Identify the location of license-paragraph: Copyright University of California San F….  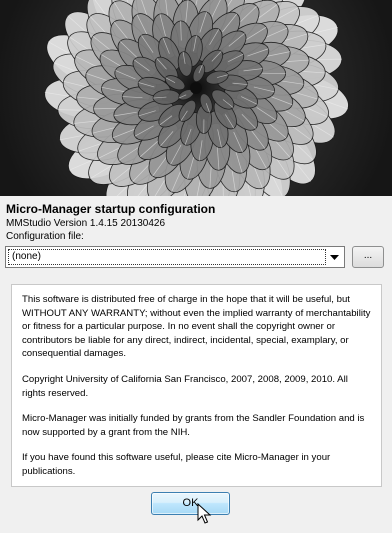
(185, 386).